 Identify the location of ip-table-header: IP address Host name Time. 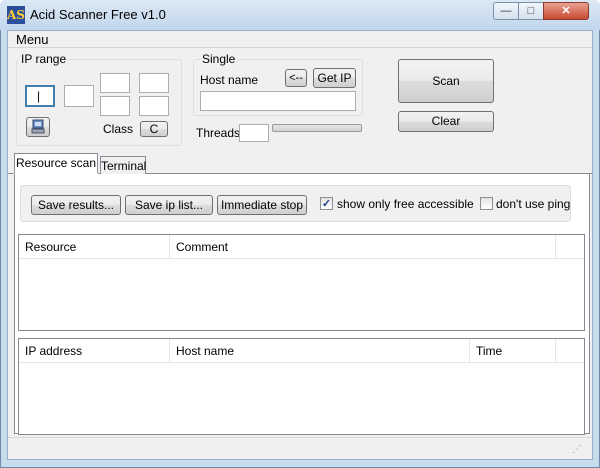
(301, 351).